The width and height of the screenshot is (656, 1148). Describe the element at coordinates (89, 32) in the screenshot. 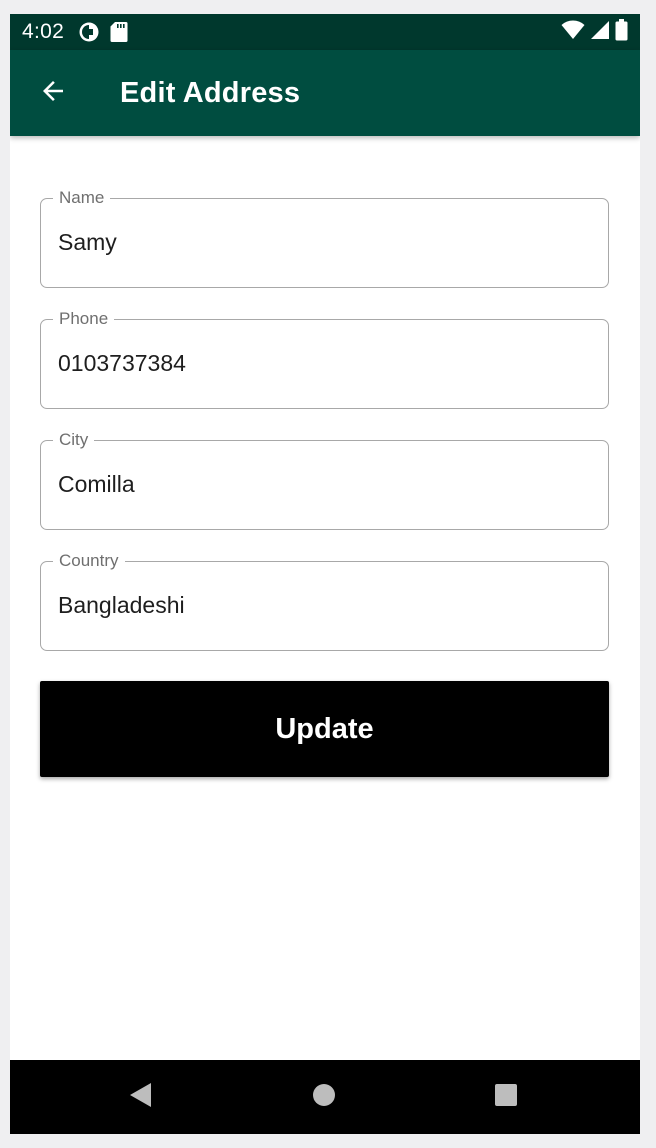

I see `data-saver-icon` at that location.